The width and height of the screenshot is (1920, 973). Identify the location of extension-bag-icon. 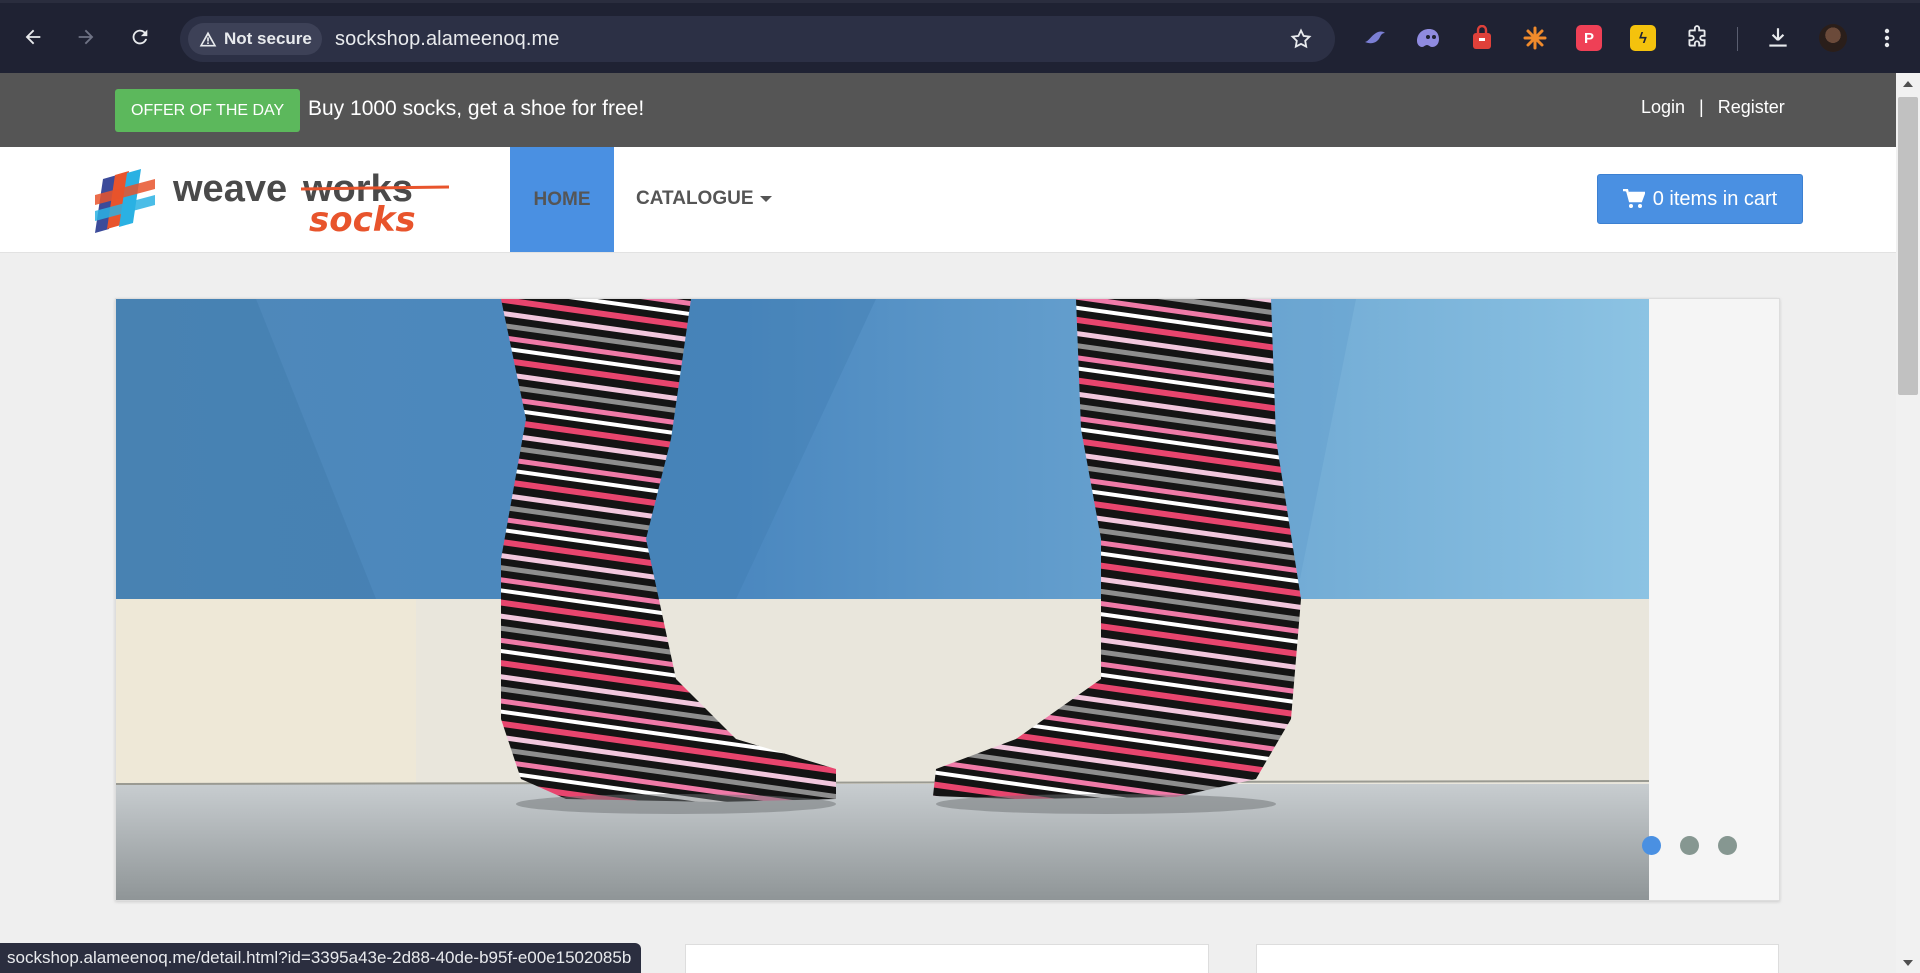
(1482, 38).